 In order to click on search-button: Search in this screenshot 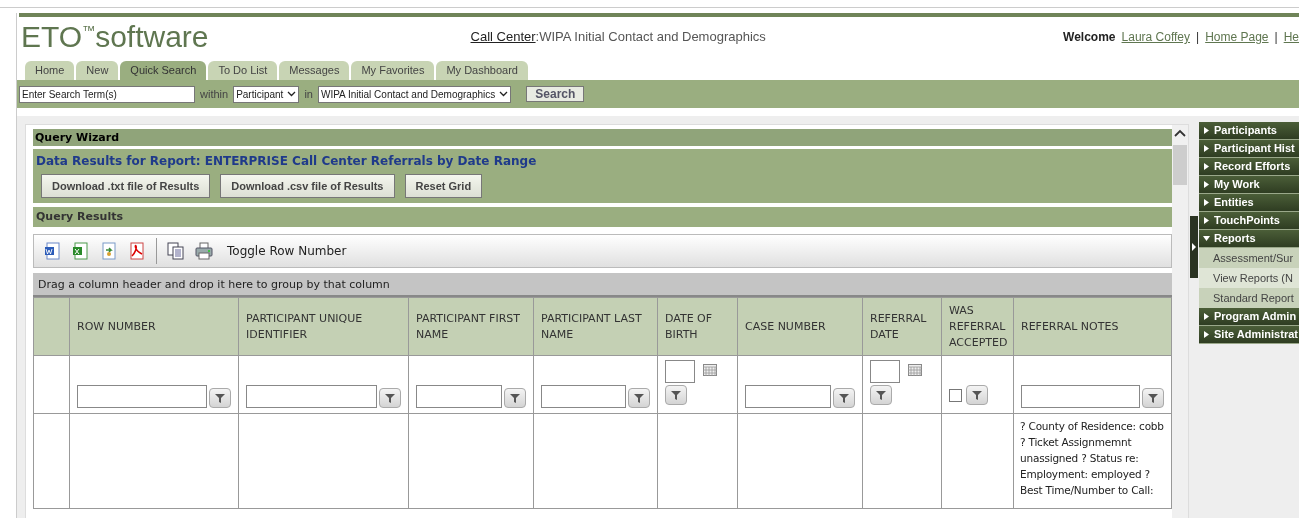, I will do `click(555, 94)`.